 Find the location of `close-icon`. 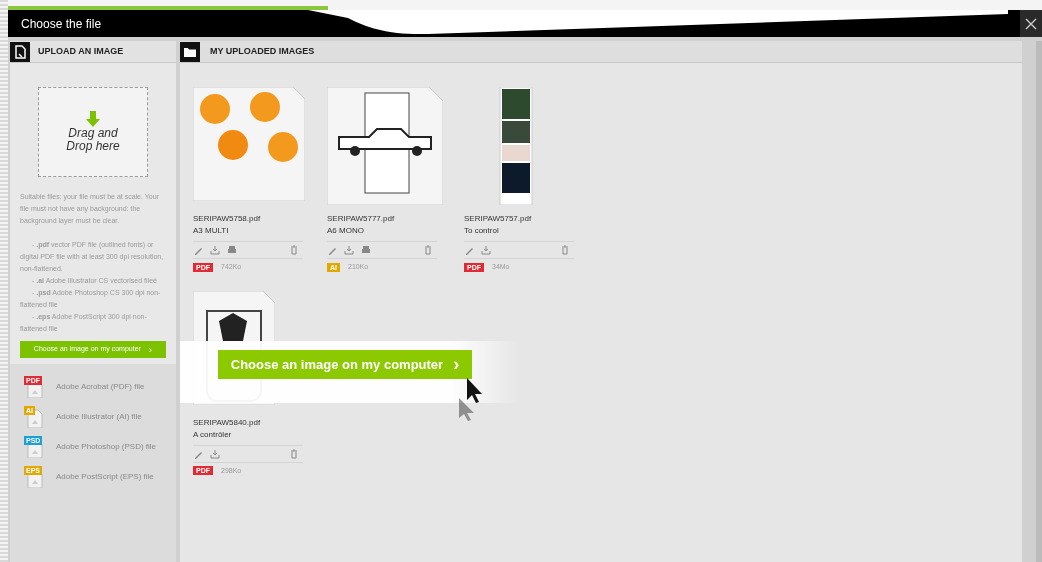

close-icon is located at coordinates (1031, 23).